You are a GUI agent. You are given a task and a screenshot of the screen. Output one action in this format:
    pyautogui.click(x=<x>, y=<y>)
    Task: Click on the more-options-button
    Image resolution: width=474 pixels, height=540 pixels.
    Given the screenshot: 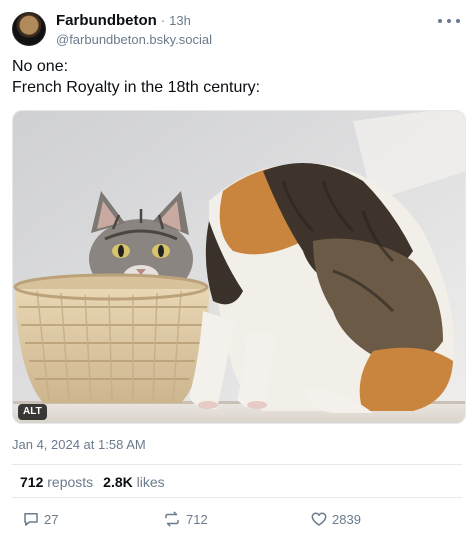 What is the action you would take?
    pyautogui.click(x=449, y=21)
    